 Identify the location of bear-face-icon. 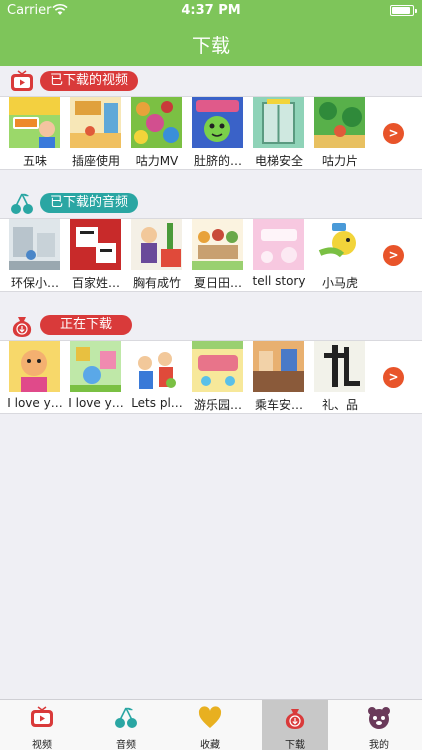
(379, 718).